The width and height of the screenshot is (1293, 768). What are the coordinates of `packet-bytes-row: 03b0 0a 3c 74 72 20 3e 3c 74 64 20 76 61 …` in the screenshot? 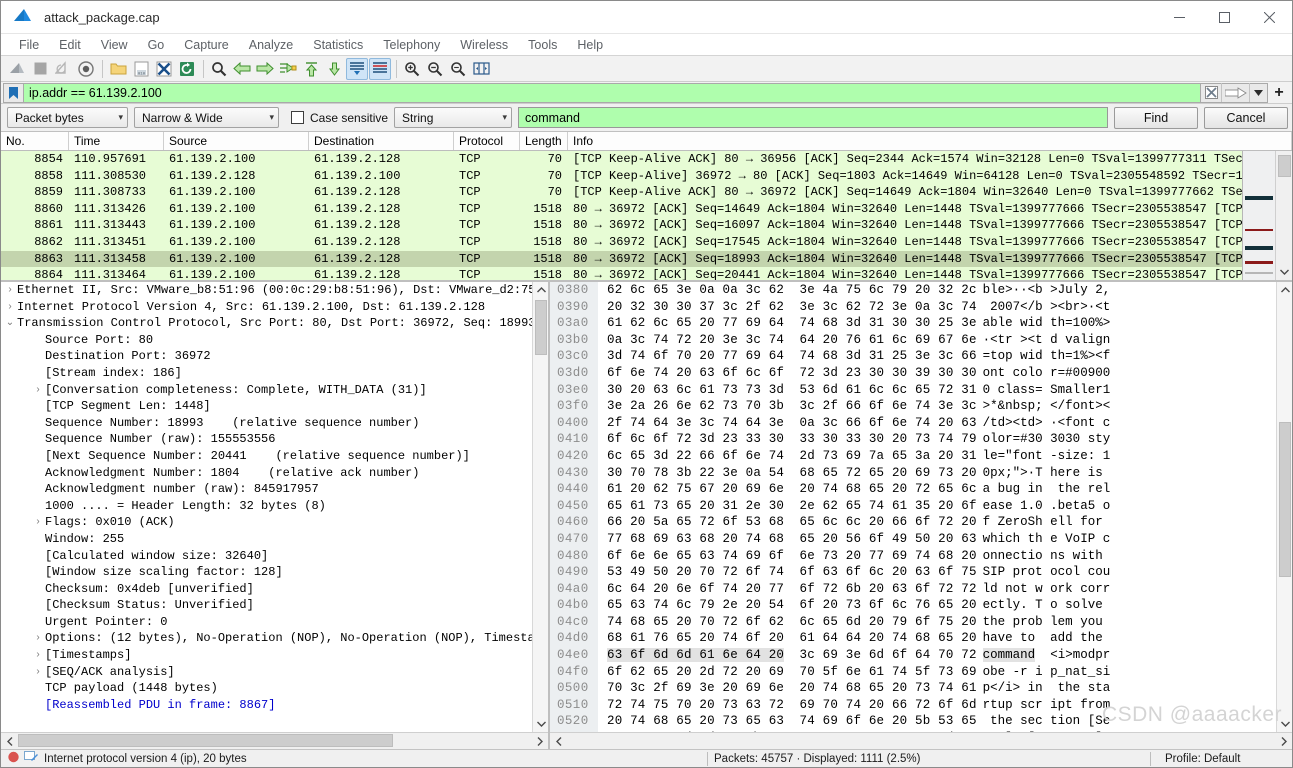 It's located at (921, 340).